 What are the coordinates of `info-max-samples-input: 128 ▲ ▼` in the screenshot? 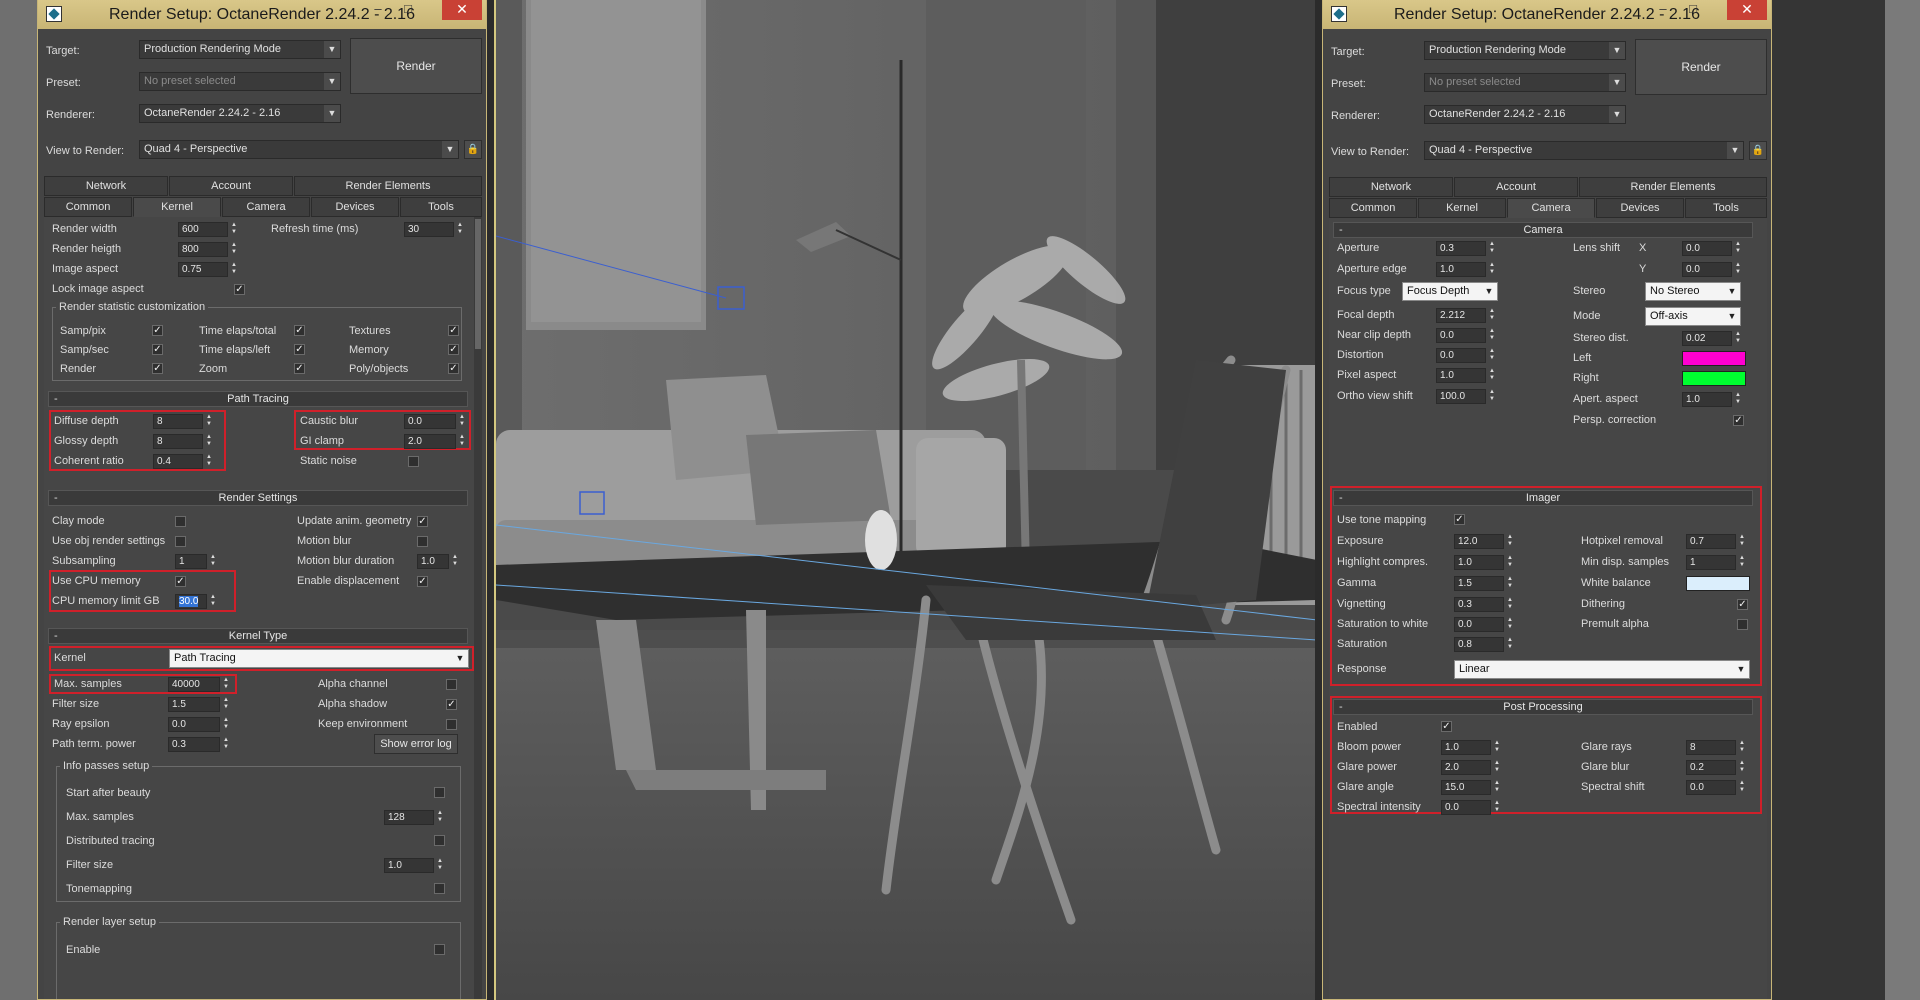 It's located at (413, 817).